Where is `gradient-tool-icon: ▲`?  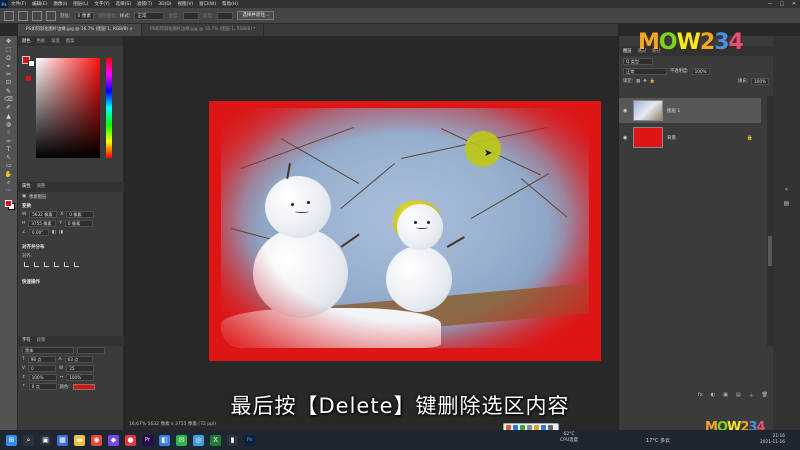 gradient-tool-icon: ▲ is located at coordinates (8, 117).